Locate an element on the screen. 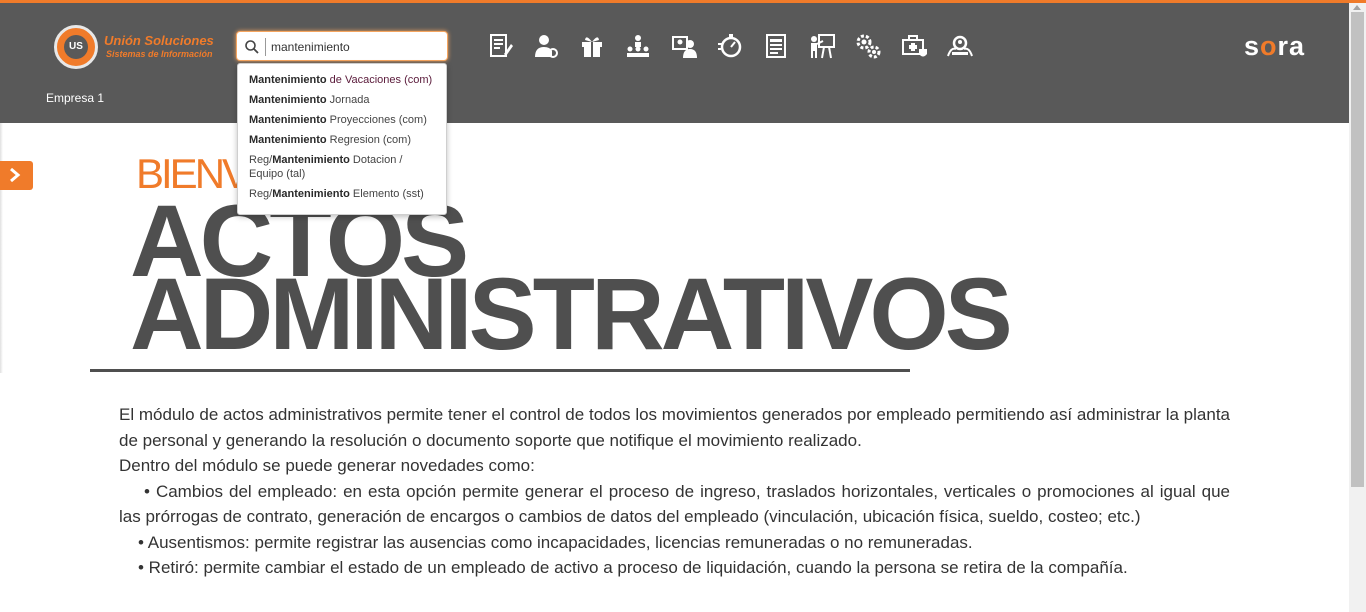  search-icon is located at coordinates (252, 47).